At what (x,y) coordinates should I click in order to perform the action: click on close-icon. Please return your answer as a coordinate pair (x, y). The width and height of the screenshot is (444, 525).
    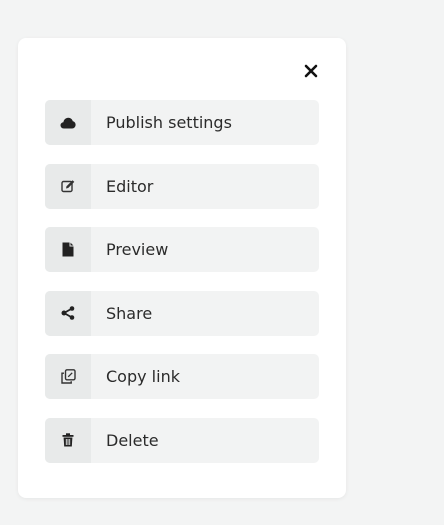
    Looking at the image, I should click on (311, 71).